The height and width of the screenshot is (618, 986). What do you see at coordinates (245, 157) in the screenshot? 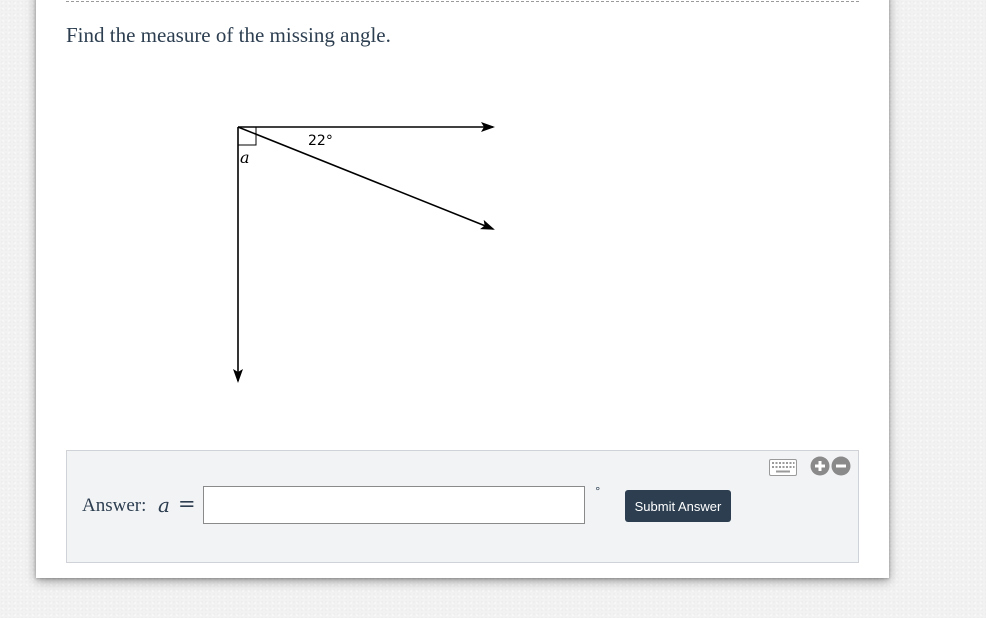
I see `unknown-angle-label: a` at bounding box center [245, 157].